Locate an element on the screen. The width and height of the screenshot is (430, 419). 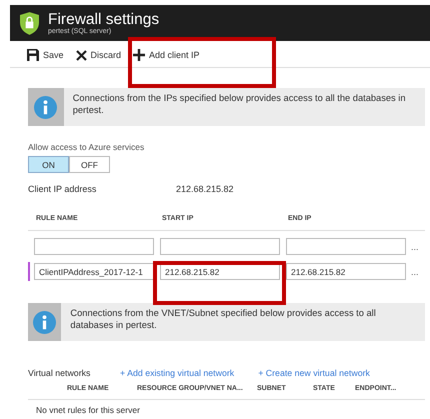
save-button: Save is located at coordinates (45, 55).